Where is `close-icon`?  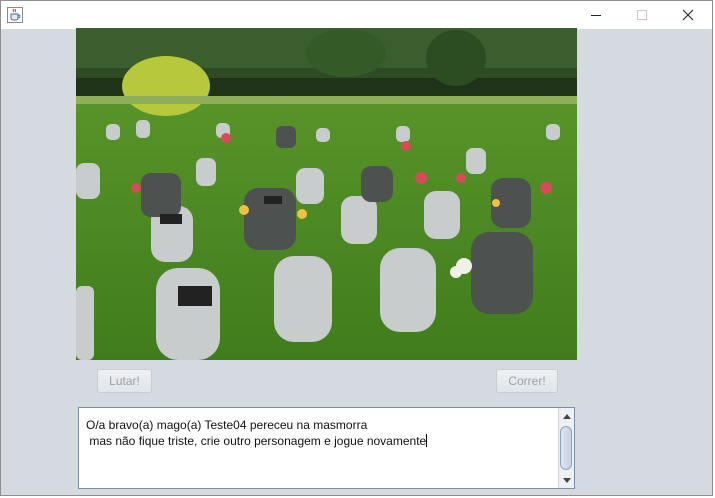
close-icon is located at coordinates (688, 15).